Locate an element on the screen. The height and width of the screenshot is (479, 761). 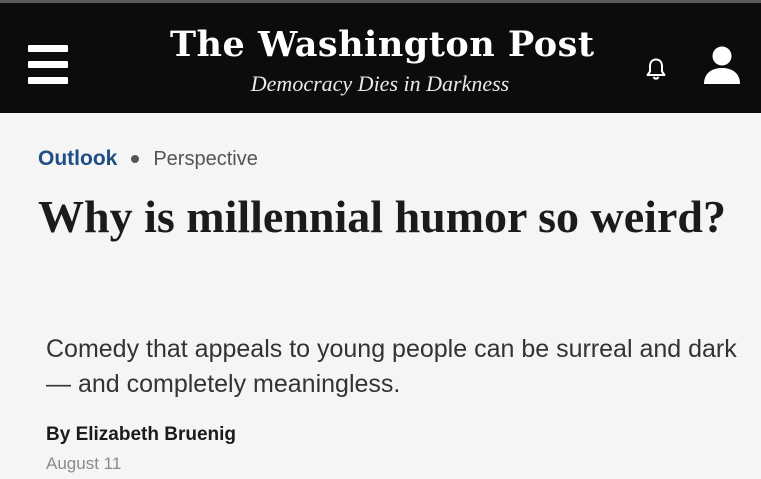
article-headline: Why is millennial humor so weird? is located at coordinates (382, 216).